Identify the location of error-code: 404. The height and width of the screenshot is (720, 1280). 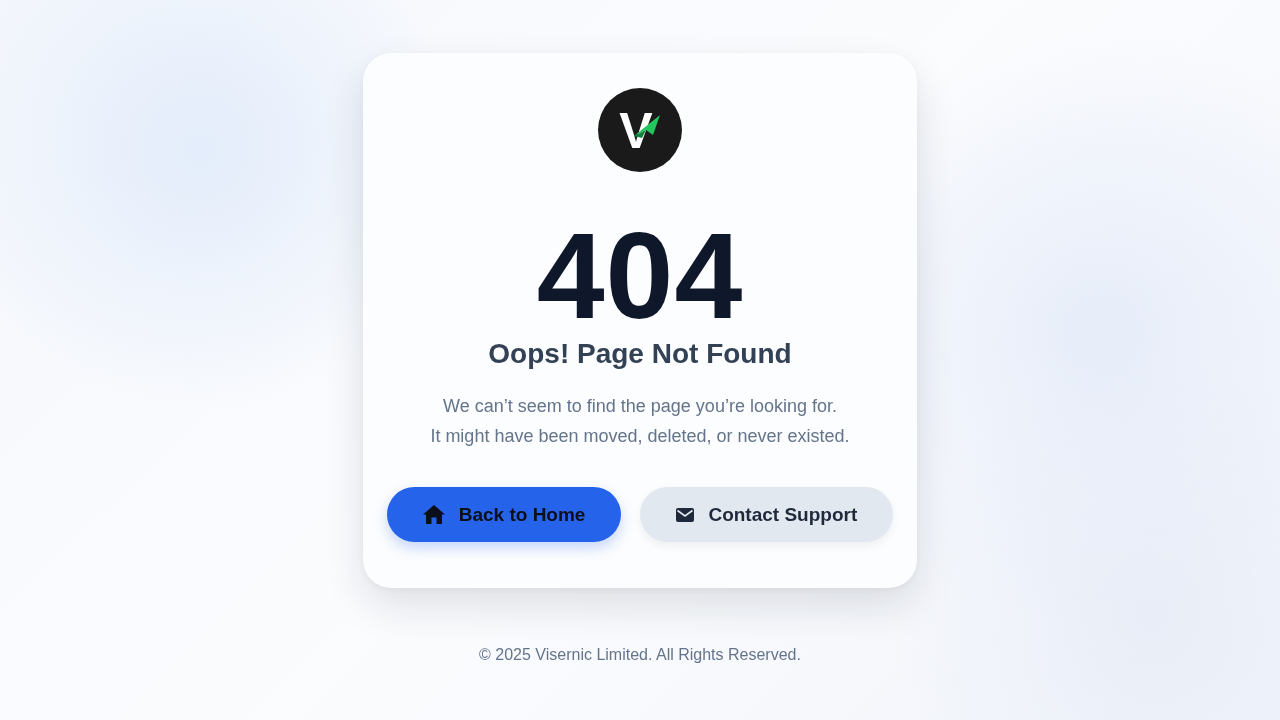
(640, 276).